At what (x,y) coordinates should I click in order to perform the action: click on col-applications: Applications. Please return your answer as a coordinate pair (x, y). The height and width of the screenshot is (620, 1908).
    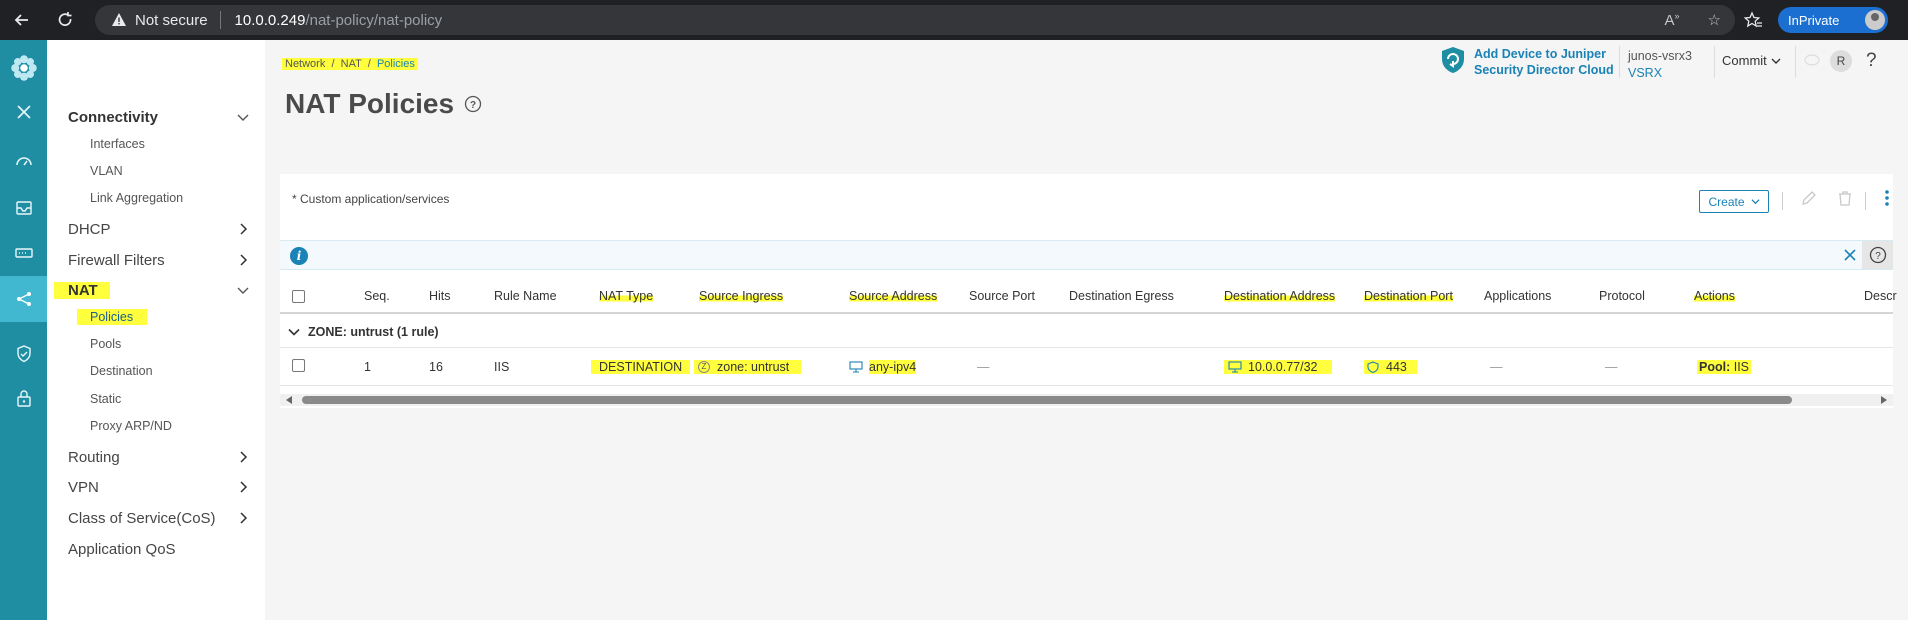
    Looking at the image, I should click on (1517, 296).